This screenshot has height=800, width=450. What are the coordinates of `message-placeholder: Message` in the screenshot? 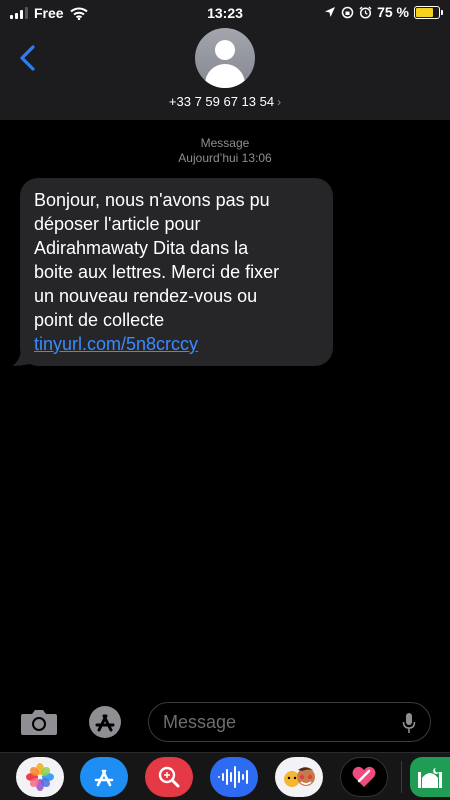 It's located at (200, 721).